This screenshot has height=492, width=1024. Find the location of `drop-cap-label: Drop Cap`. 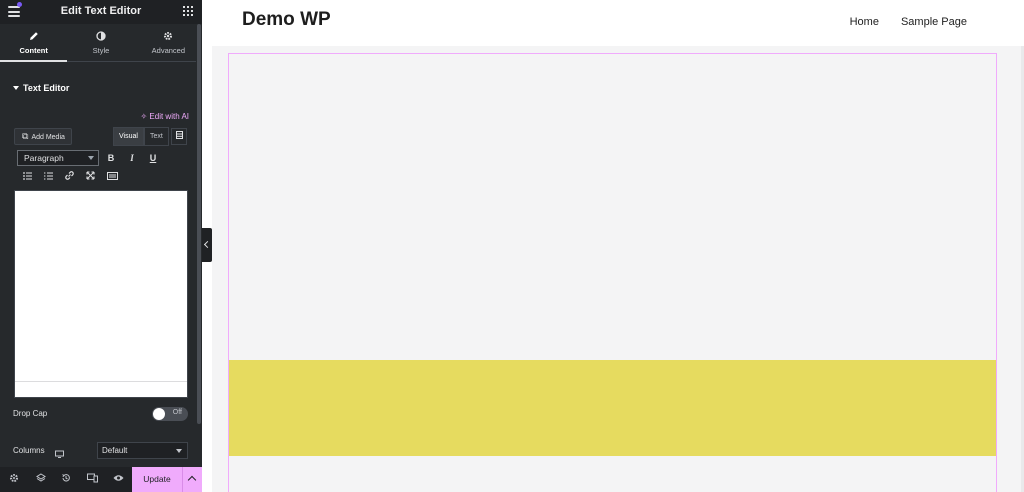

drop-cap-label: Drop Cap is located at coordinates (30, 413).